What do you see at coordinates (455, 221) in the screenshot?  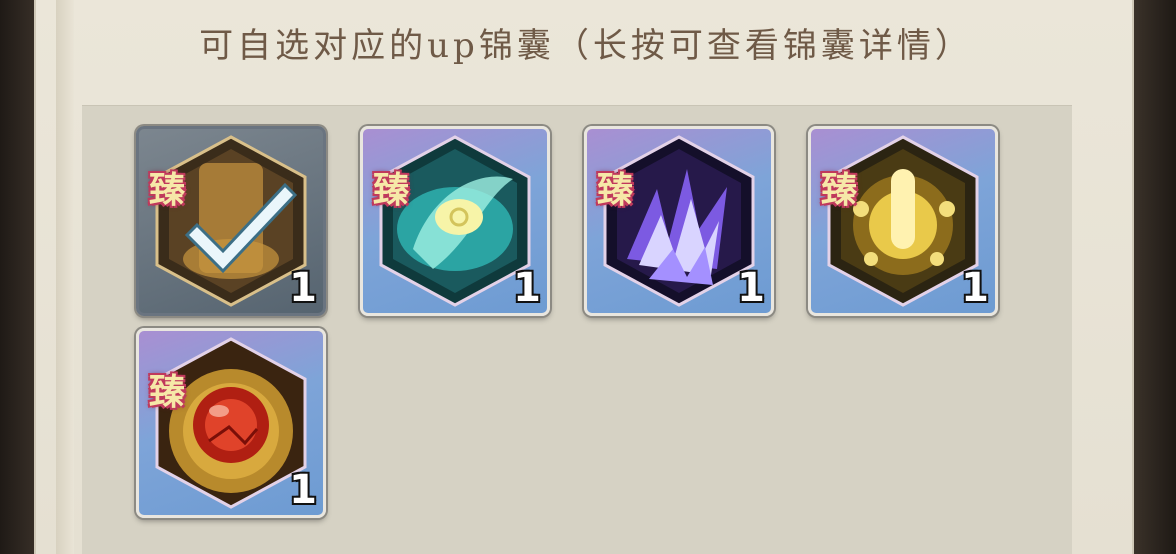 I see `item-slot-2: 臻 1` at bounding box center [455, 221].